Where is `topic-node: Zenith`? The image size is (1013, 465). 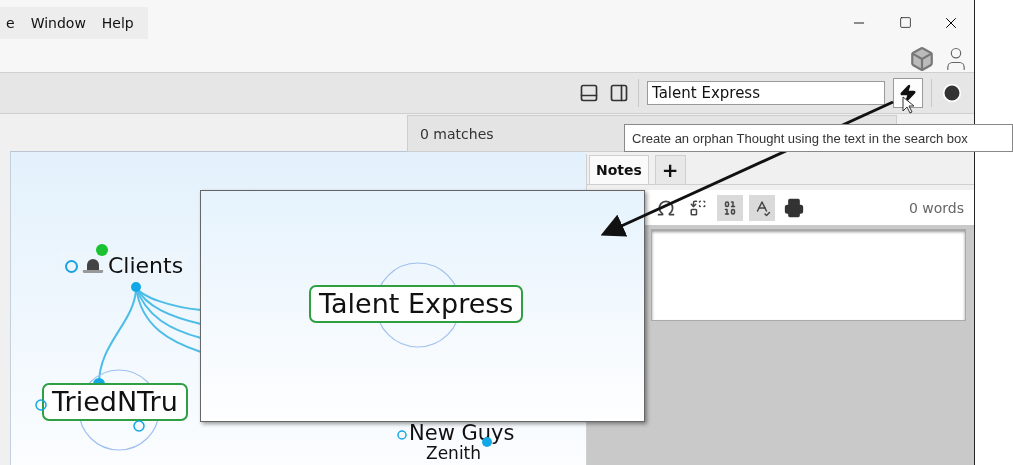
topic-node: Zenith is located at coordinates (454, 453).